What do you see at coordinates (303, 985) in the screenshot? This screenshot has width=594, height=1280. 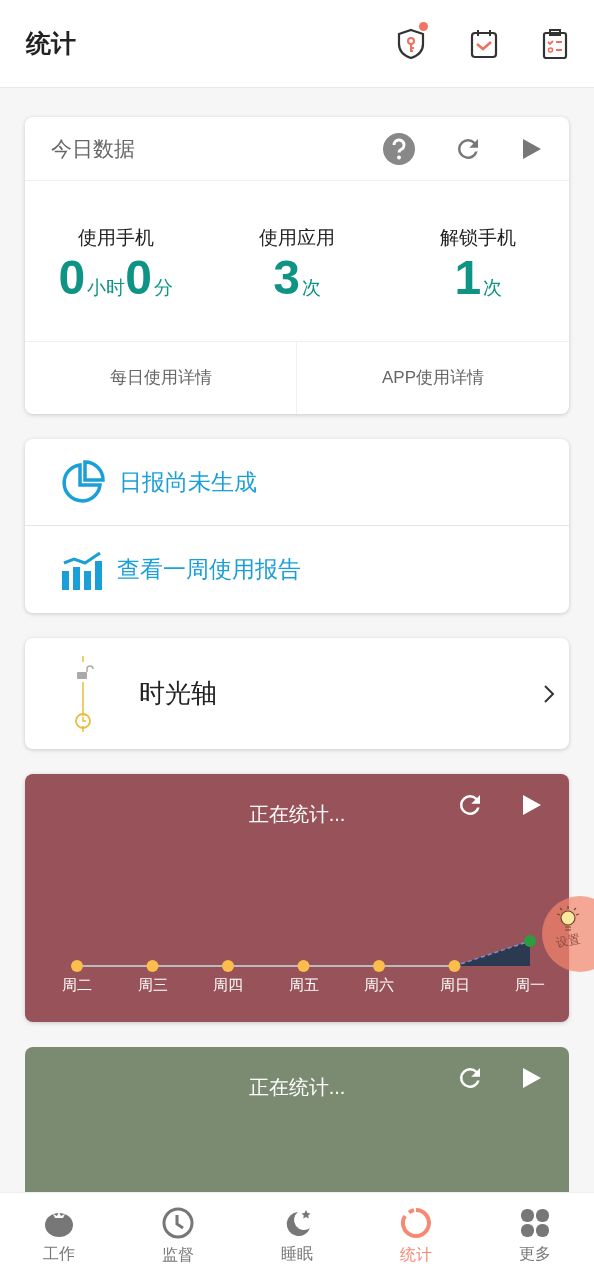 I see `day-label: 周五` at bounding box center [303, 985].